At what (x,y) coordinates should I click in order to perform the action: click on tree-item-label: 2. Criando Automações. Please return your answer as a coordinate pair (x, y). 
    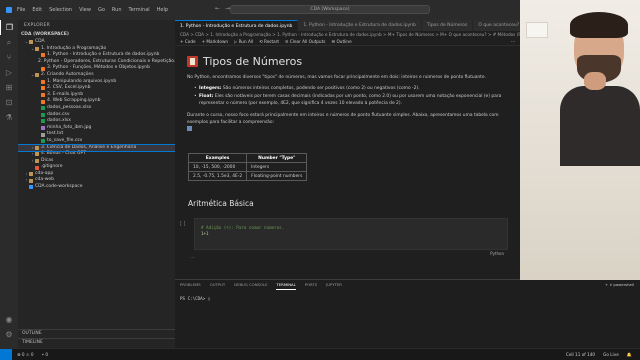
    Looking at the image, I should click on (67, 74).